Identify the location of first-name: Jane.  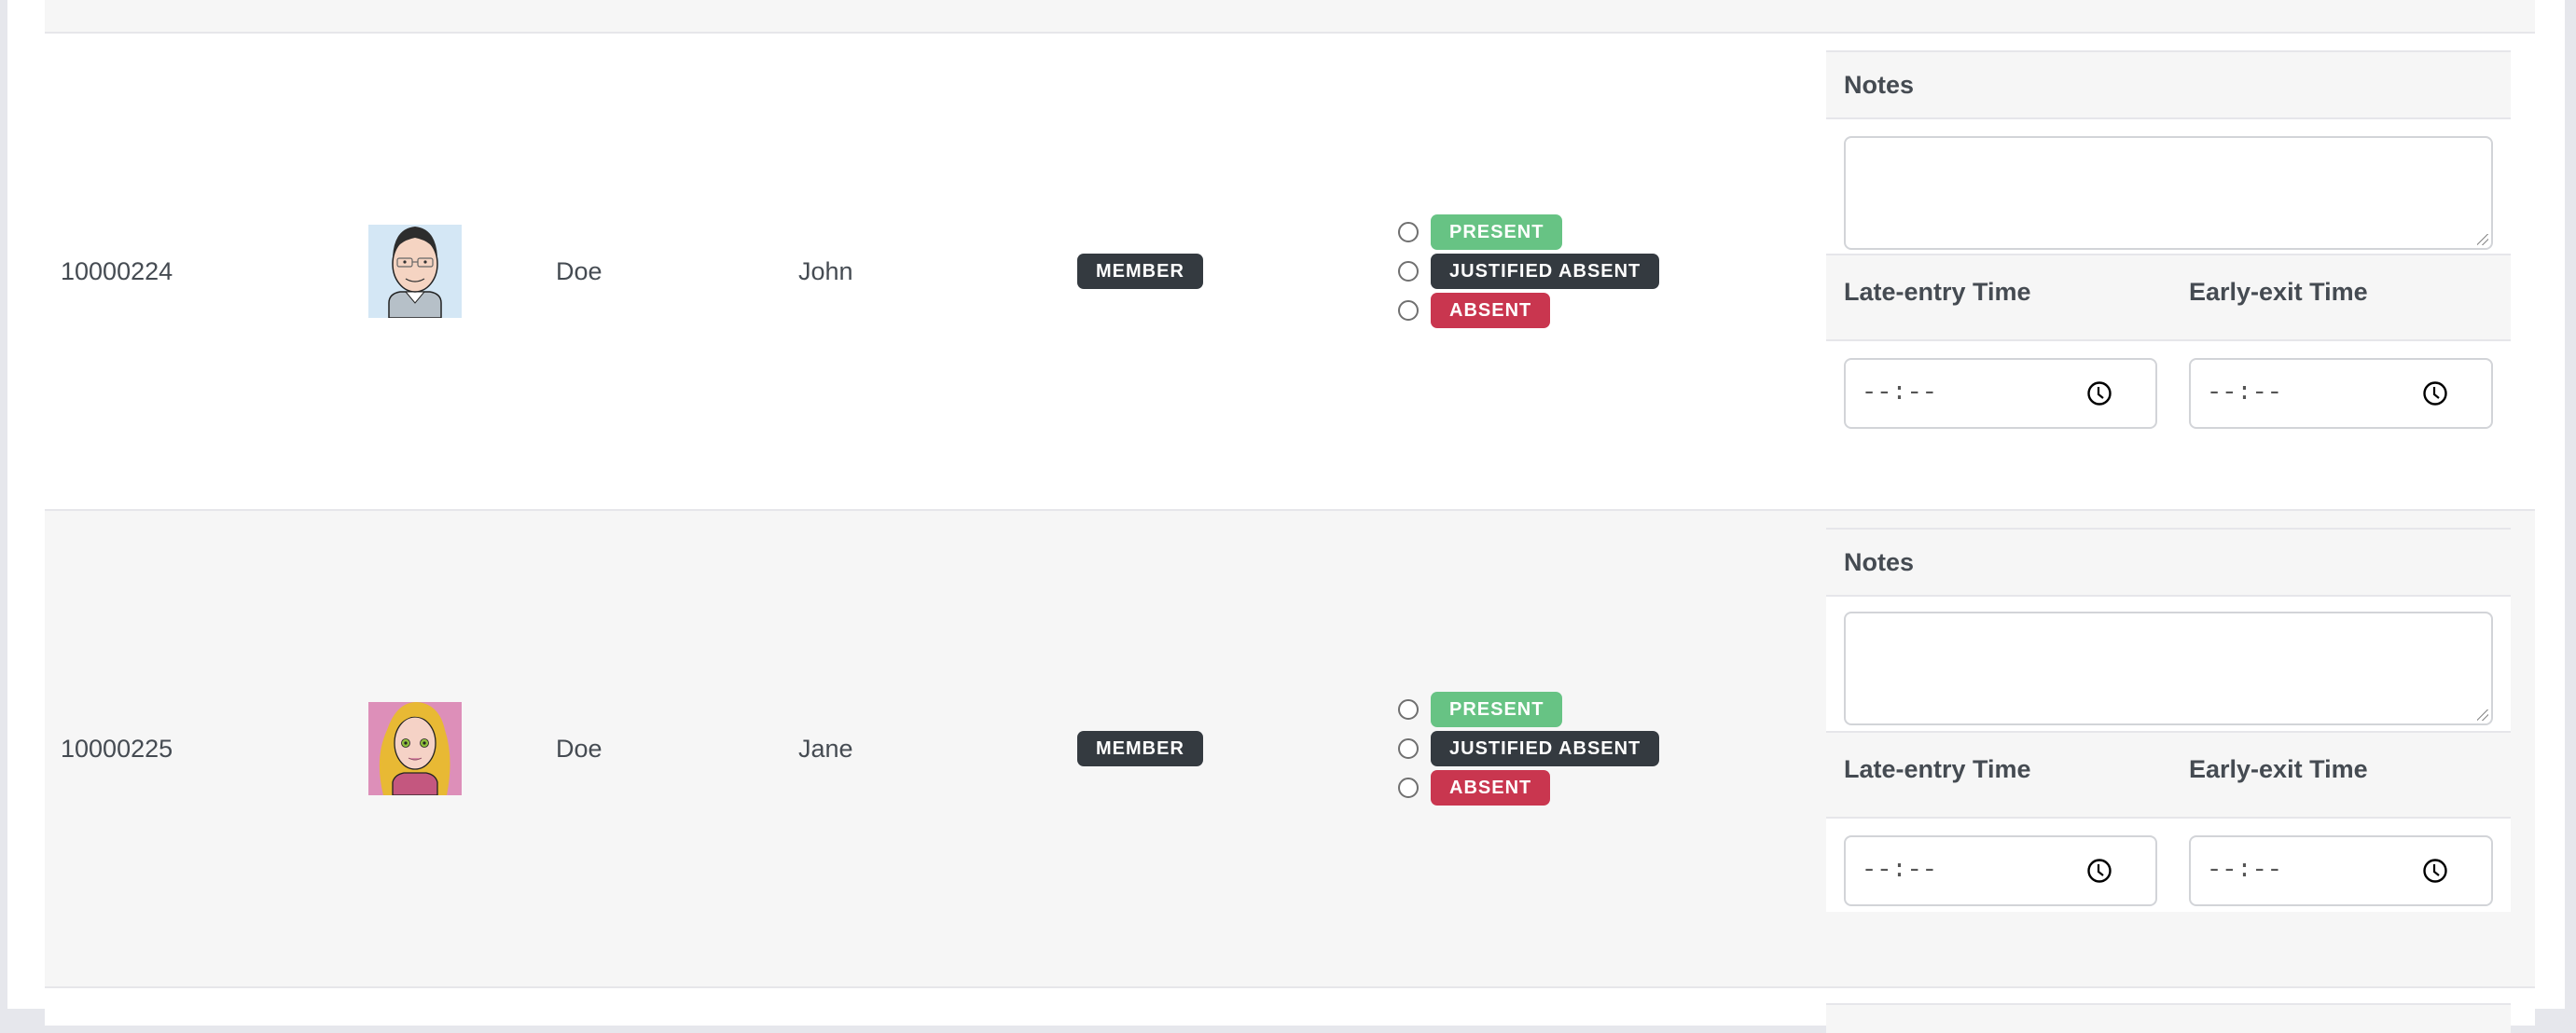
(825, 748).